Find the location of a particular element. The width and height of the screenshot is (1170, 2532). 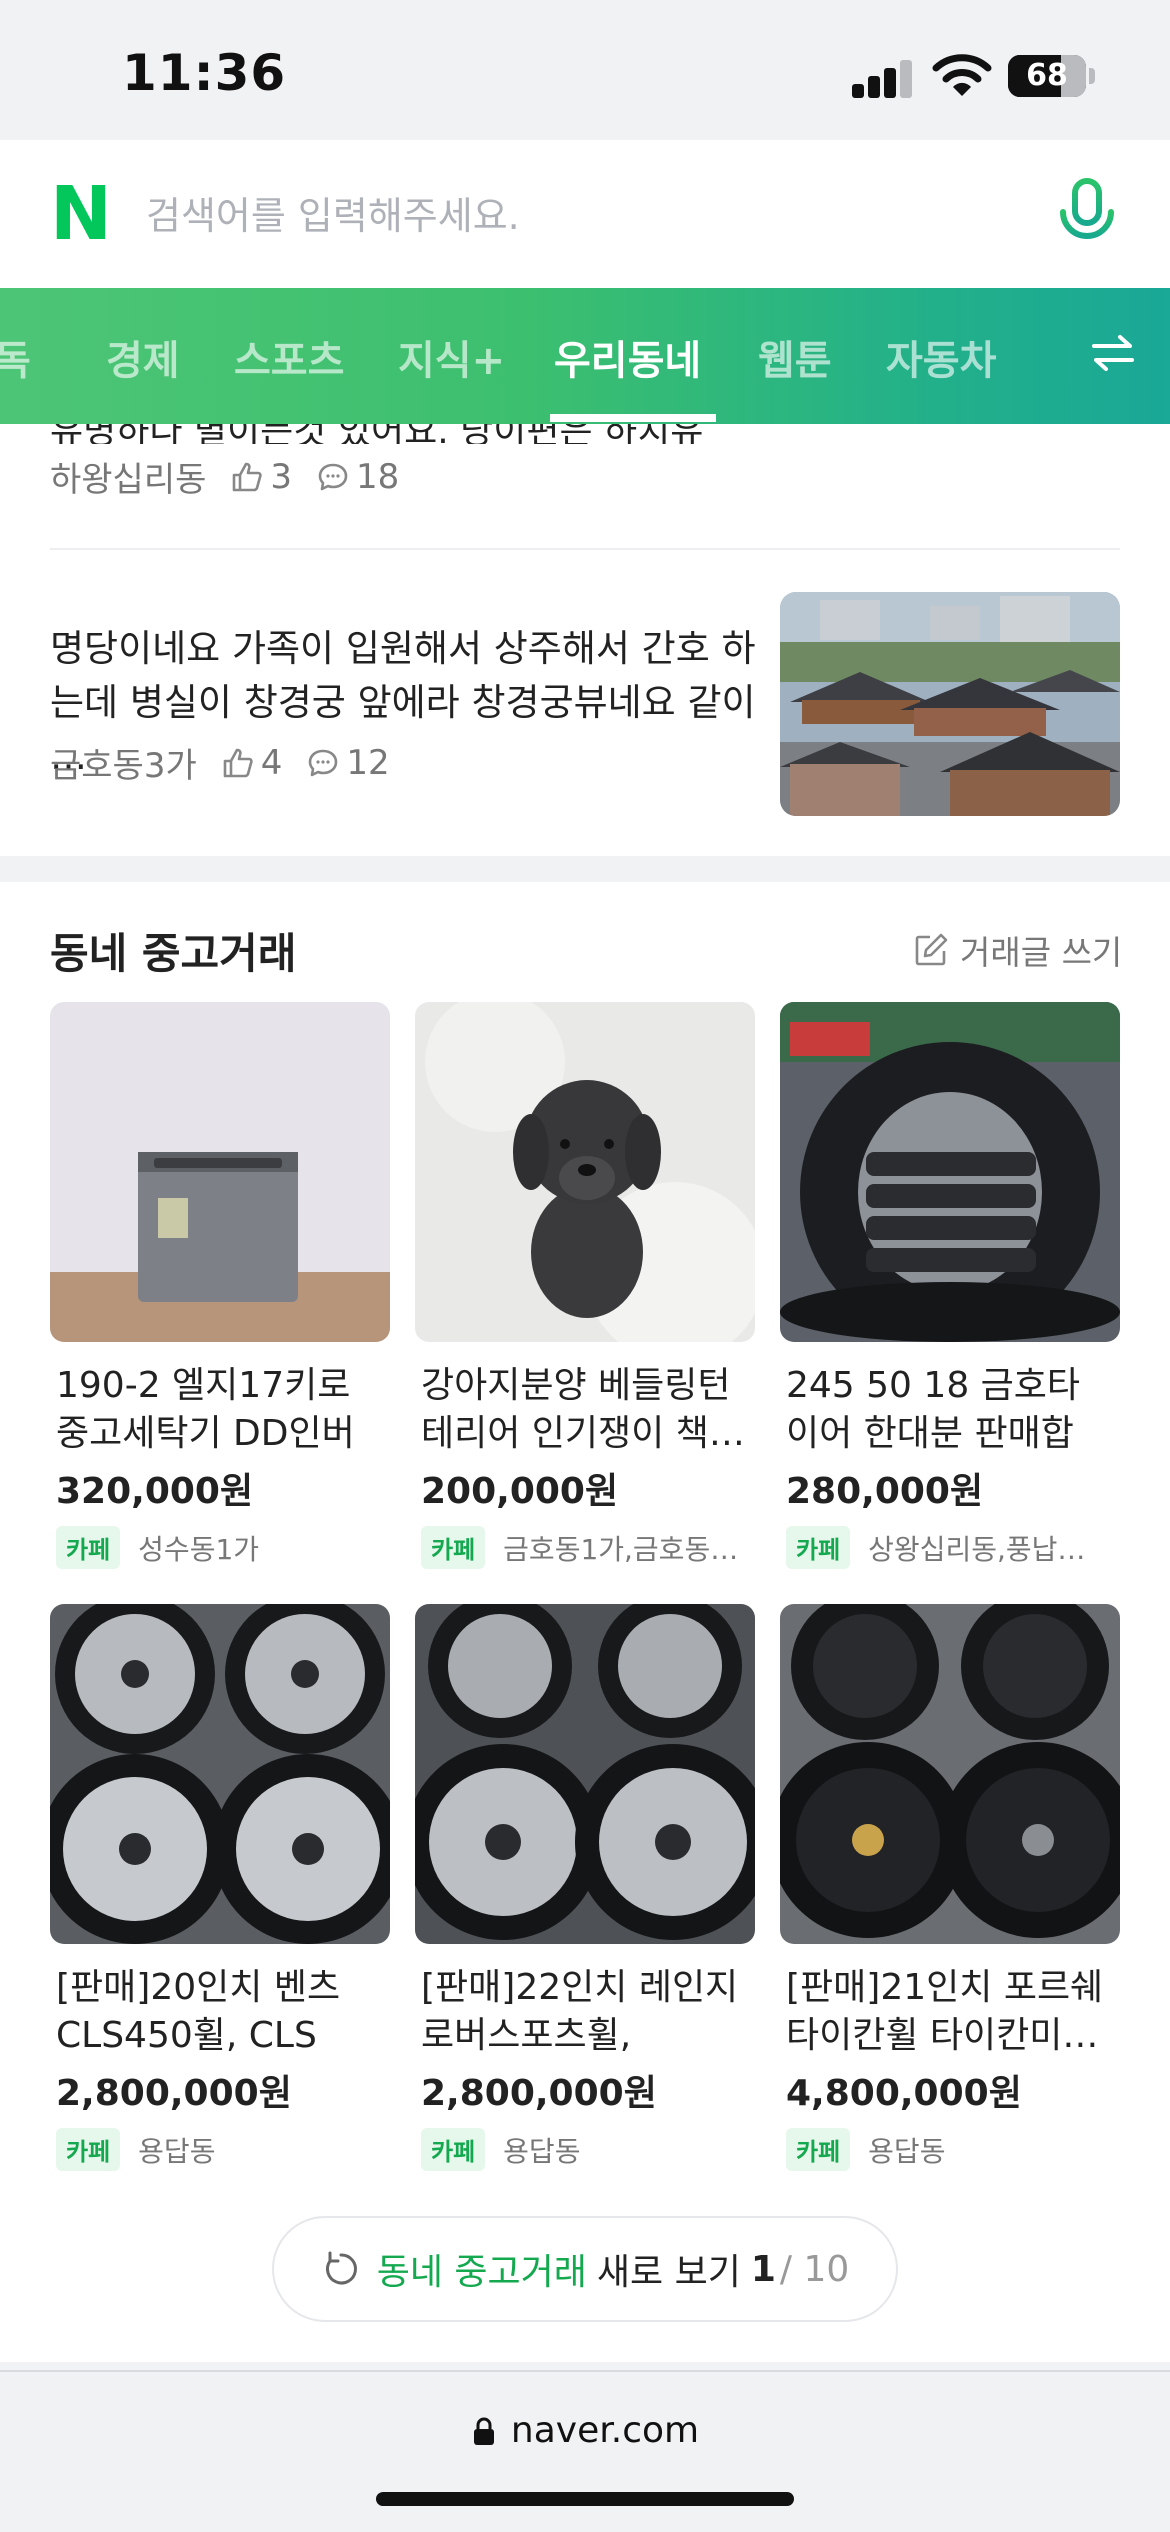

write-post-link: 거래글 쓰기 is located at coordinates (1017, 950).